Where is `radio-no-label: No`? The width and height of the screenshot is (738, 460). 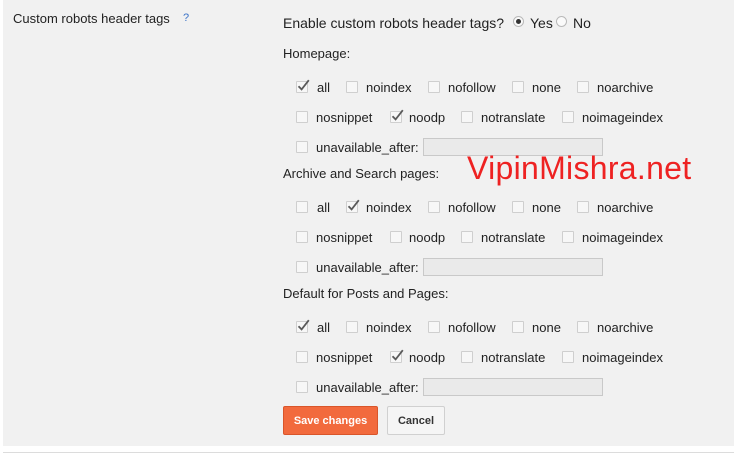
radio-no-label: No is located at coordinates (582, 23).